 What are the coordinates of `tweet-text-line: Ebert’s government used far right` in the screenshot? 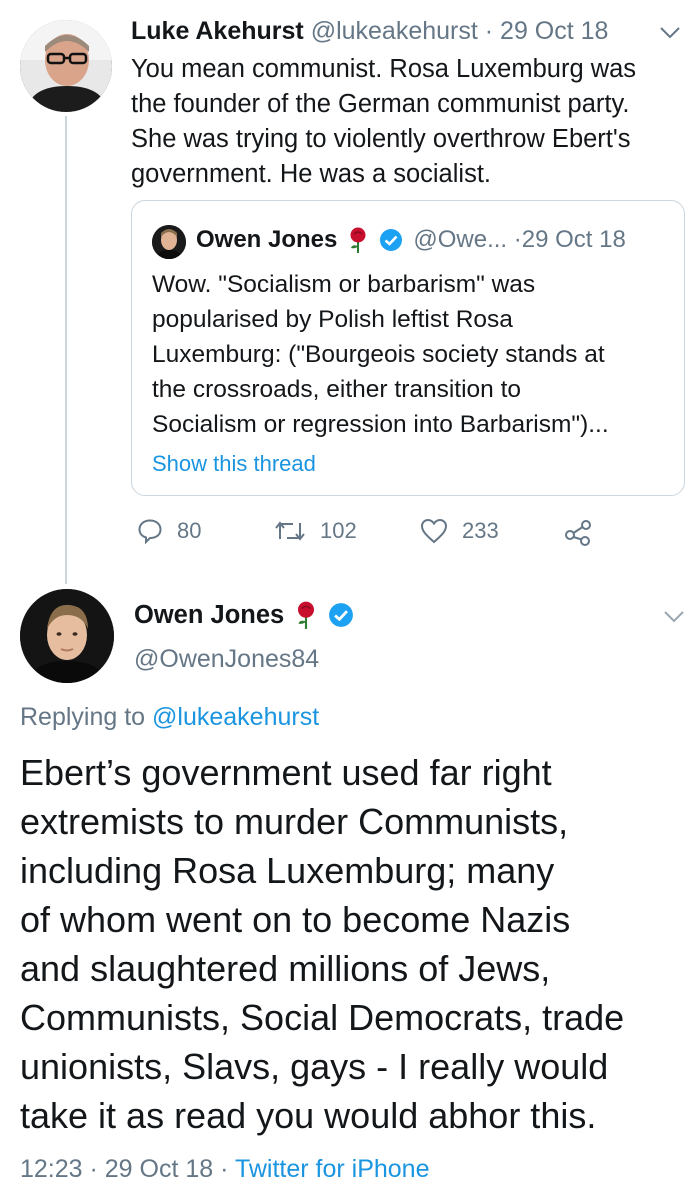 It's located at (286, 772).